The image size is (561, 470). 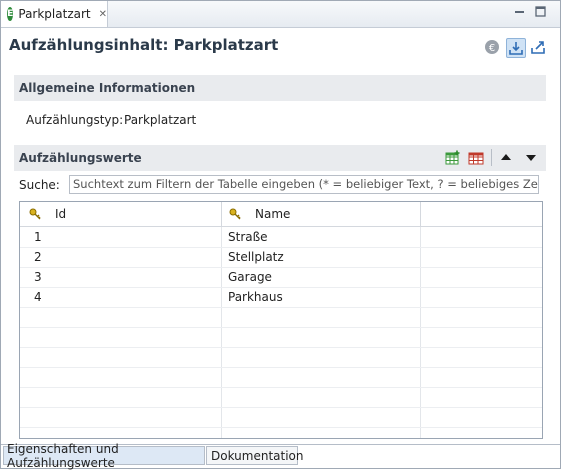 I want to click on column-label: Name, so click(x=273, y=214).